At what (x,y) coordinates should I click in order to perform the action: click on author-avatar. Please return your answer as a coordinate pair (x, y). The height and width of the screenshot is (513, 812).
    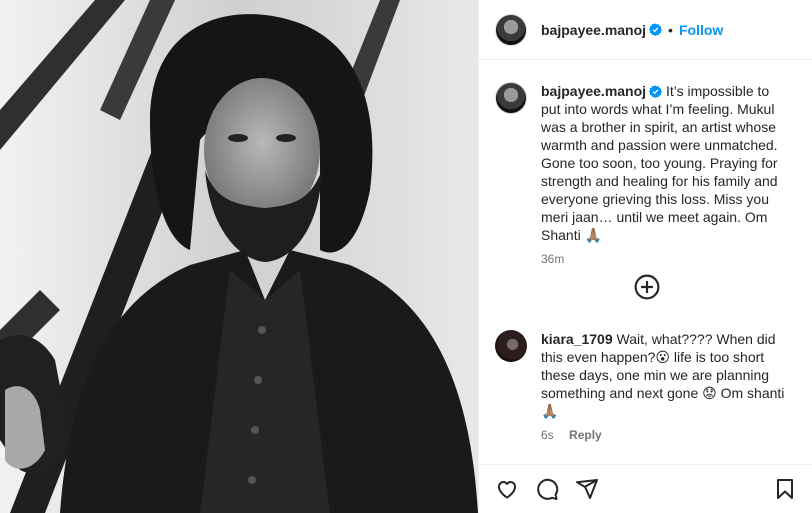
    Looking at the image, I should click on (511, 29).